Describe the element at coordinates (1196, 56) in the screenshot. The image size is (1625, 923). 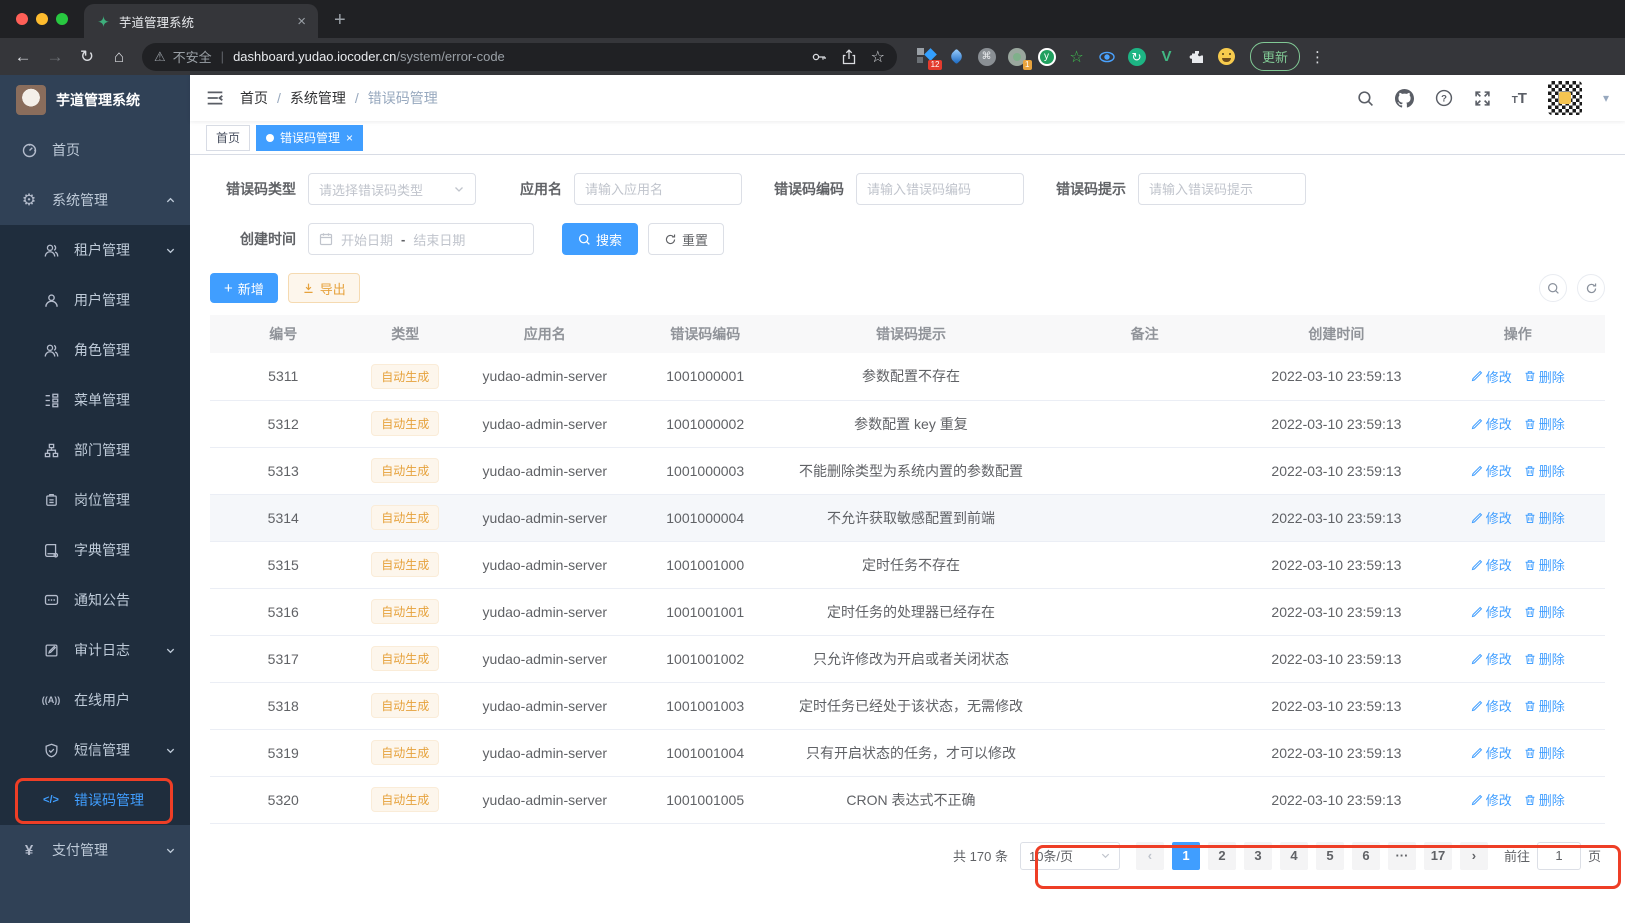
I see `extensions-puzzle-icon` at that location.